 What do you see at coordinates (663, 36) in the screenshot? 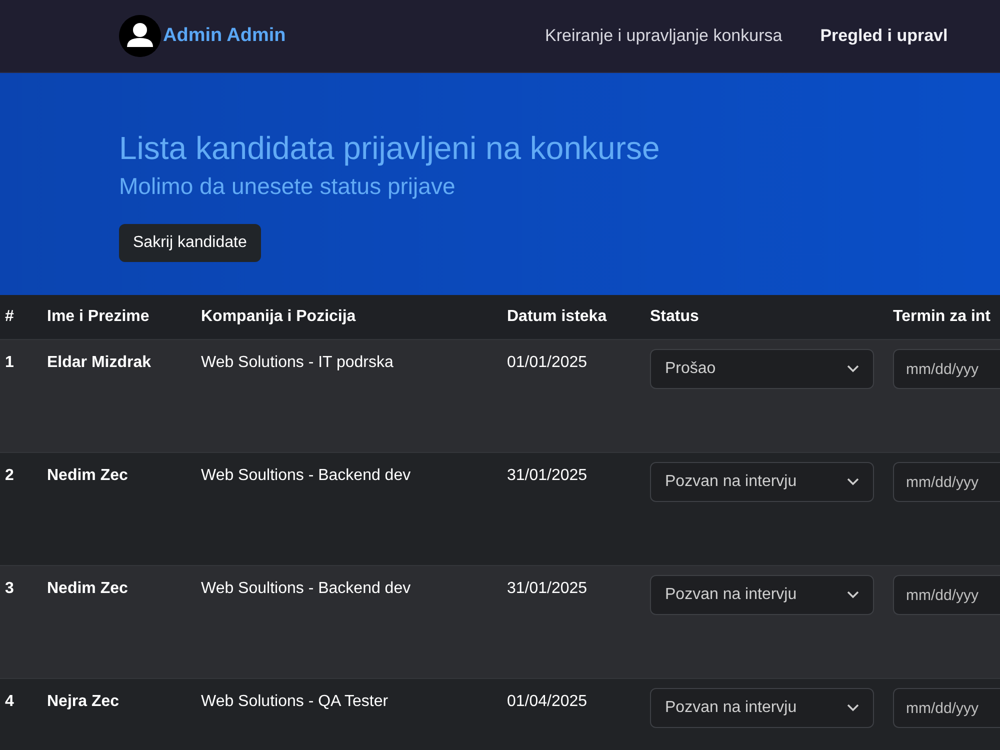
I see `nav-link: Kreiranje i upravljanje konkursa` at bounding box center [663, 36].